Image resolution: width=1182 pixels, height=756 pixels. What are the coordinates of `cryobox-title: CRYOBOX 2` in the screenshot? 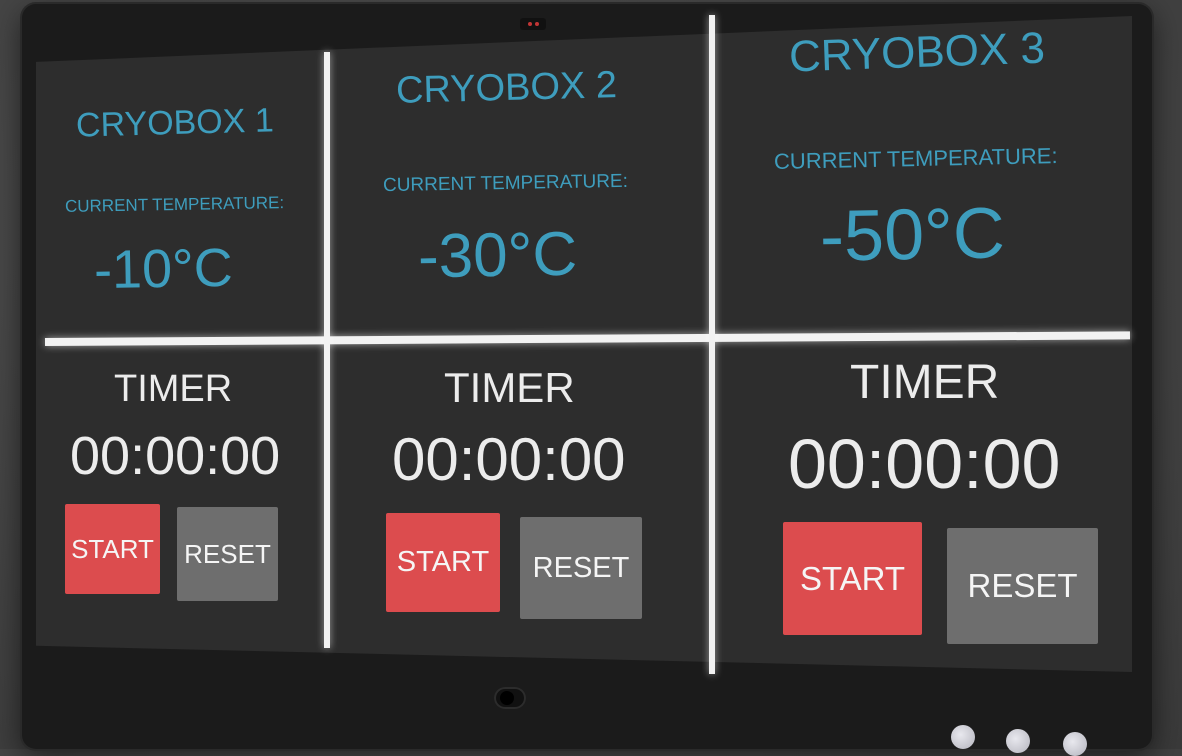 It's located at (506, 88).